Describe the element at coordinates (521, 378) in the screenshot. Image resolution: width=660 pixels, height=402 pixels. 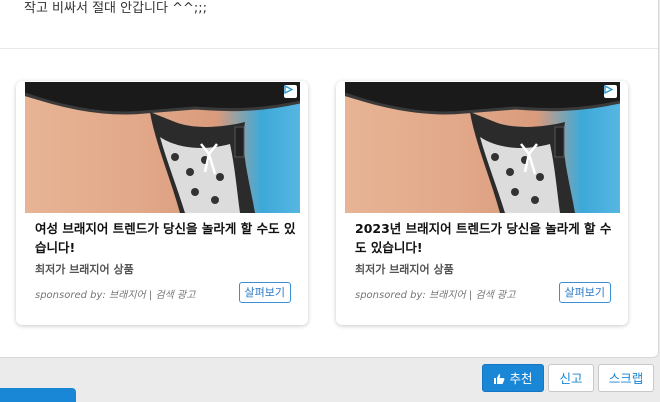
I see `recommend-label: 추천` at that location.